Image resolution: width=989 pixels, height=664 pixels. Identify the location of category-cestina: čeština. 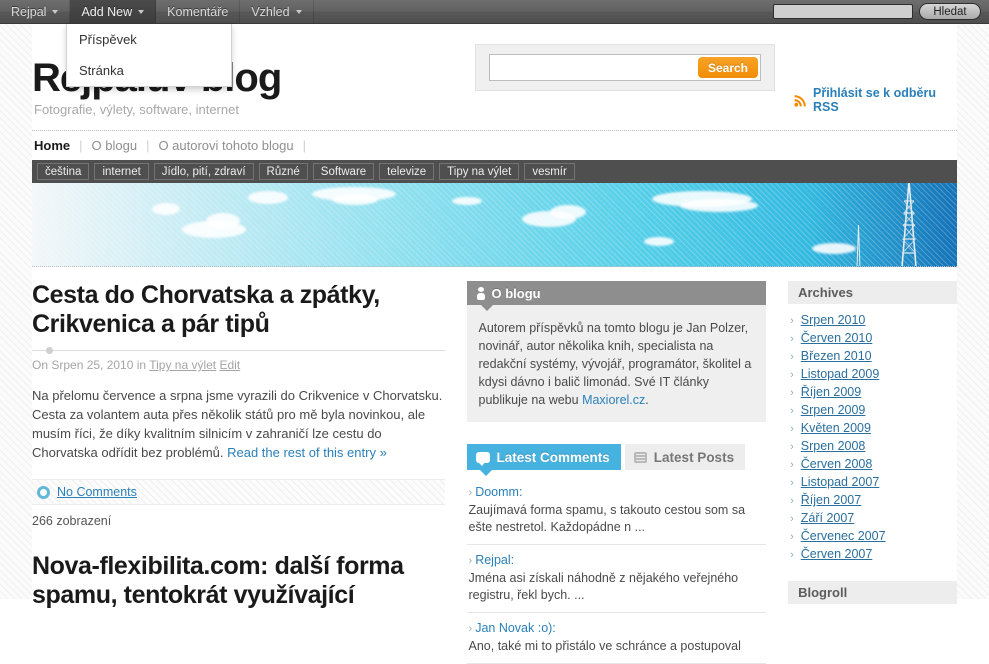
(63, 171).